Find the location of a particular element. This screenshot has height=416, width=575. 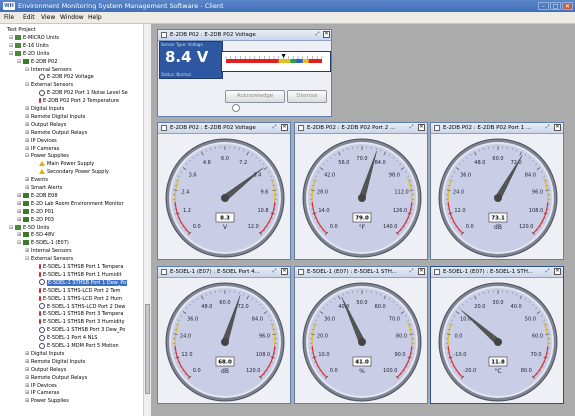

tree-node: ⊞ Power Supplies is located at coordinates (47, 401).